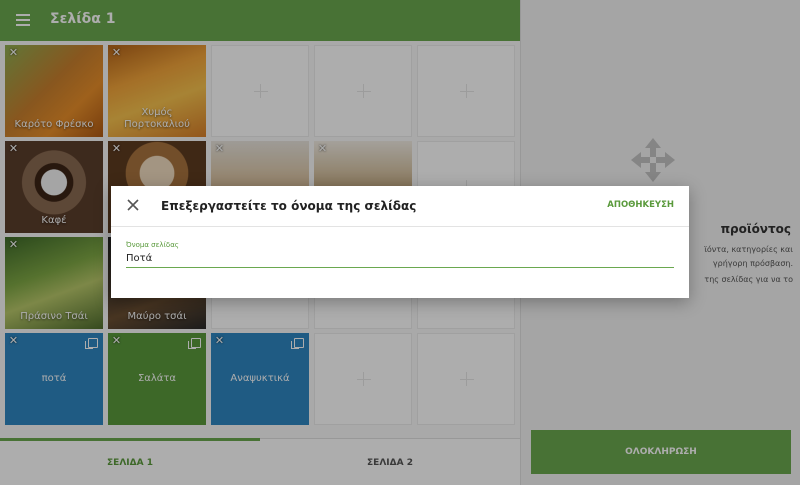 The height and width of the screenshot is (485, 800). I want to click on dialog-title: Επεξεργαστείτε το όνομα της σελίδας, so click(289, 206).